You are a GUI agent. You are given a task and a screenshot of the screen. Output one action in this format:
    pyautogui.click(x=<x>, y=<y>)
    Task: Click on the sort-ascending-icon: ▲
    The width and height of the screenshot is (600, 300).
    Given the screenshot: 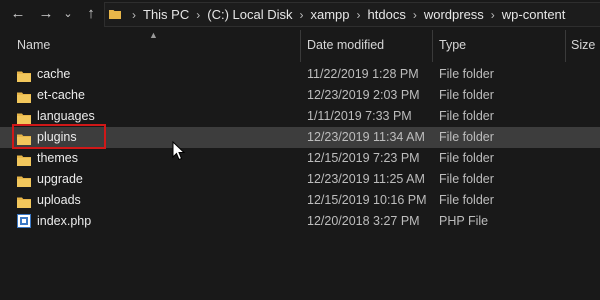 What is the action you would take?
    pyautogui.click(x=153, y=35)
    